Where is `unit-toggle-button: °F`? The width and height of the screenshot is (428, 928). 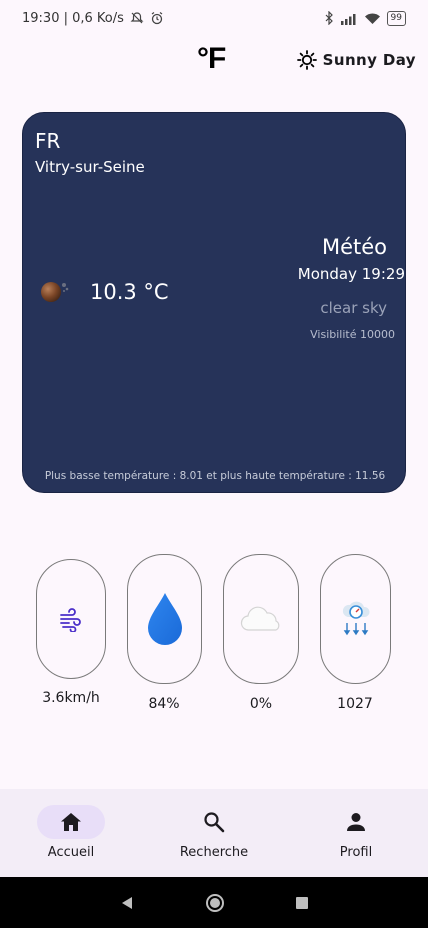 unit-toggle-button: °F is located at coordinates (211, 59).